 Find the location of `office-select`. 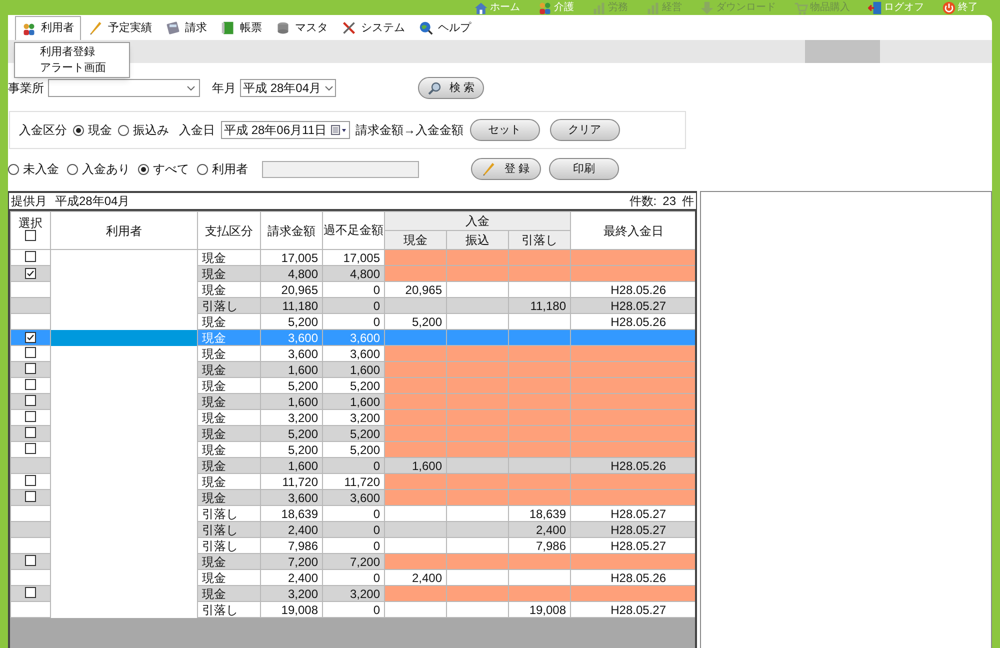

office-select is located at coordinates (124, 88).